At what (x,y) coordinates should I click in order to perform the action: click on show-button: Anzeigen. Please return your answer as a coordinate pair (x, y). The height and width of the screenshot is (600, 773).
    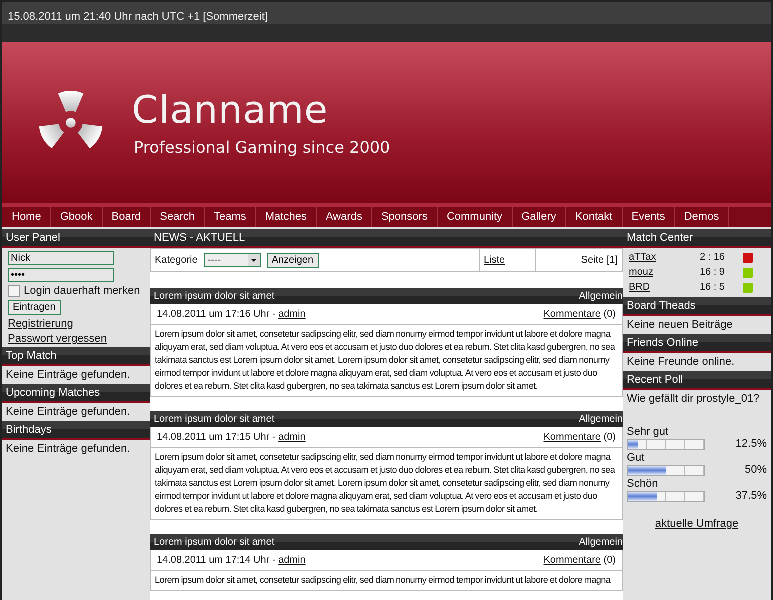
    Looking at the image, I should click on (292, 260).